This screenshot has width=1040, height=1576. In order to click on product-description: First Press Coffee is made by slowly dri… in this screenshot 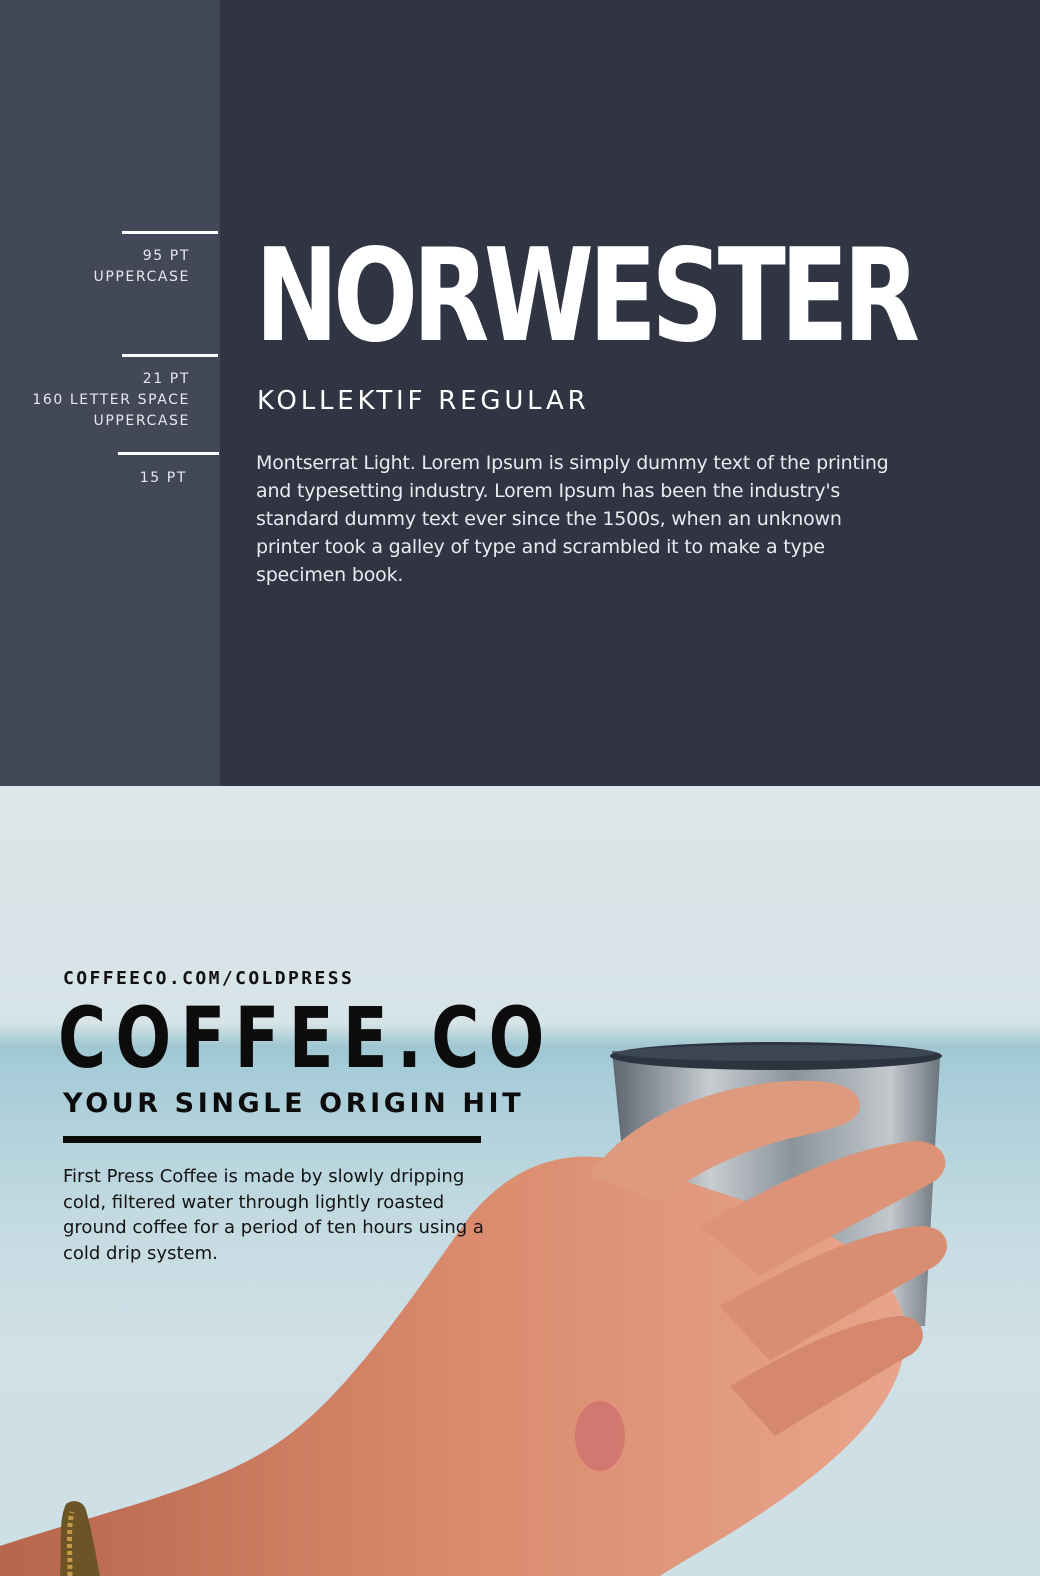, I will do `click(273, 1215)`.